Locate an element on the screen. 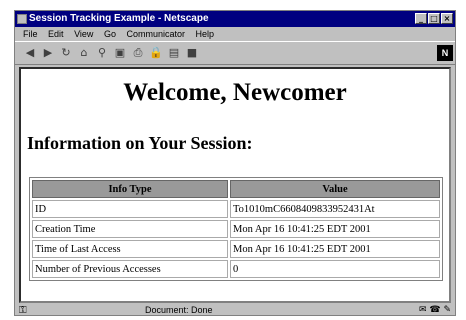 The image size is (466, 320). menu-communicator: Communicator is located at coordinates (155, 34).